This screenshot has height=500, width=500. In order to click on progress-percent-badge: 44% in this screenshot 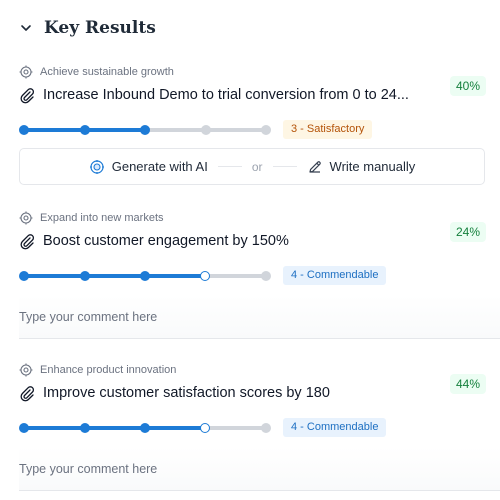, I will do `click(467, 384)`.